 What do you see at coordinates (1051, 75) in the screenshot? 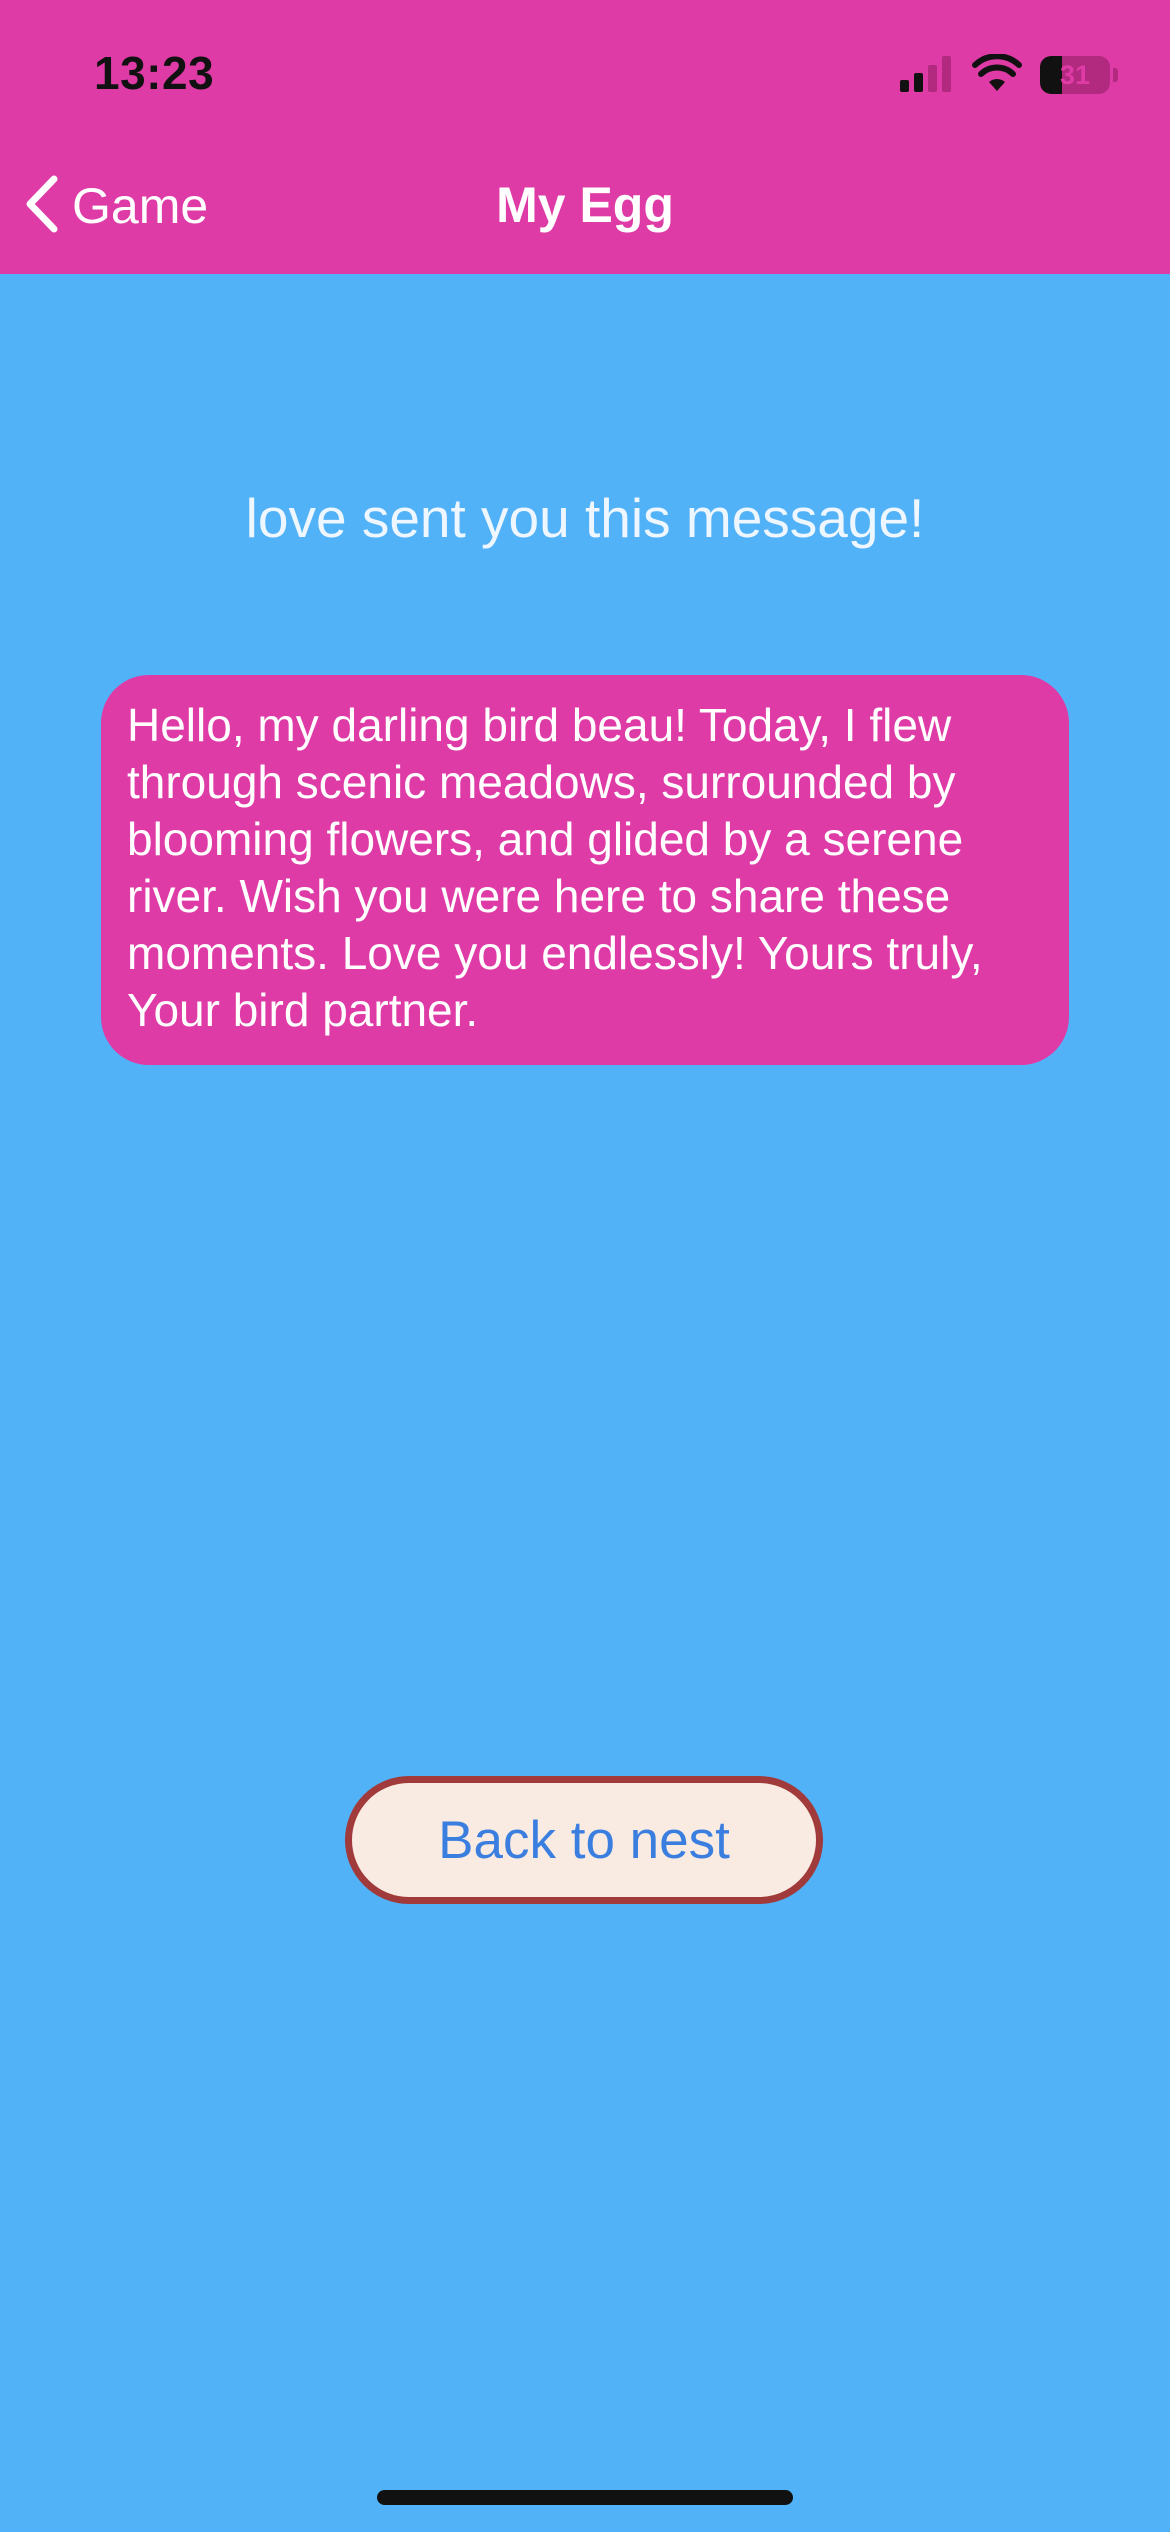
I see `battery-fill` at bounding box center [1051, 75].